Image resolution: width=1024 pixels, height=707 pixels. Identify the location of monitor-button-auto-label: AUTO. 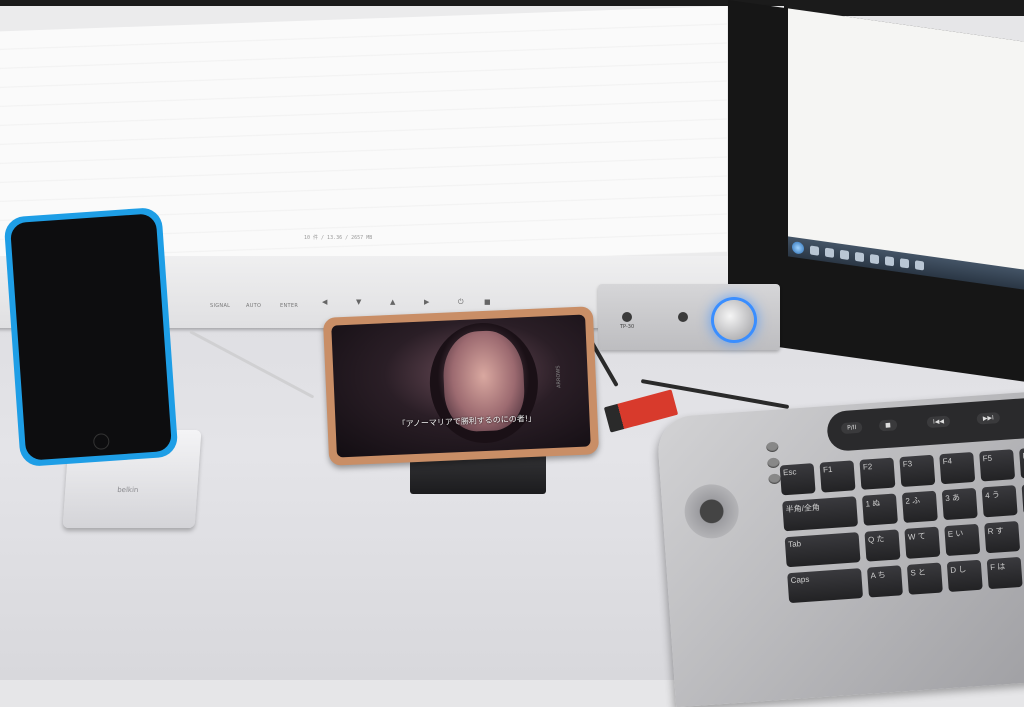
(253, 306).